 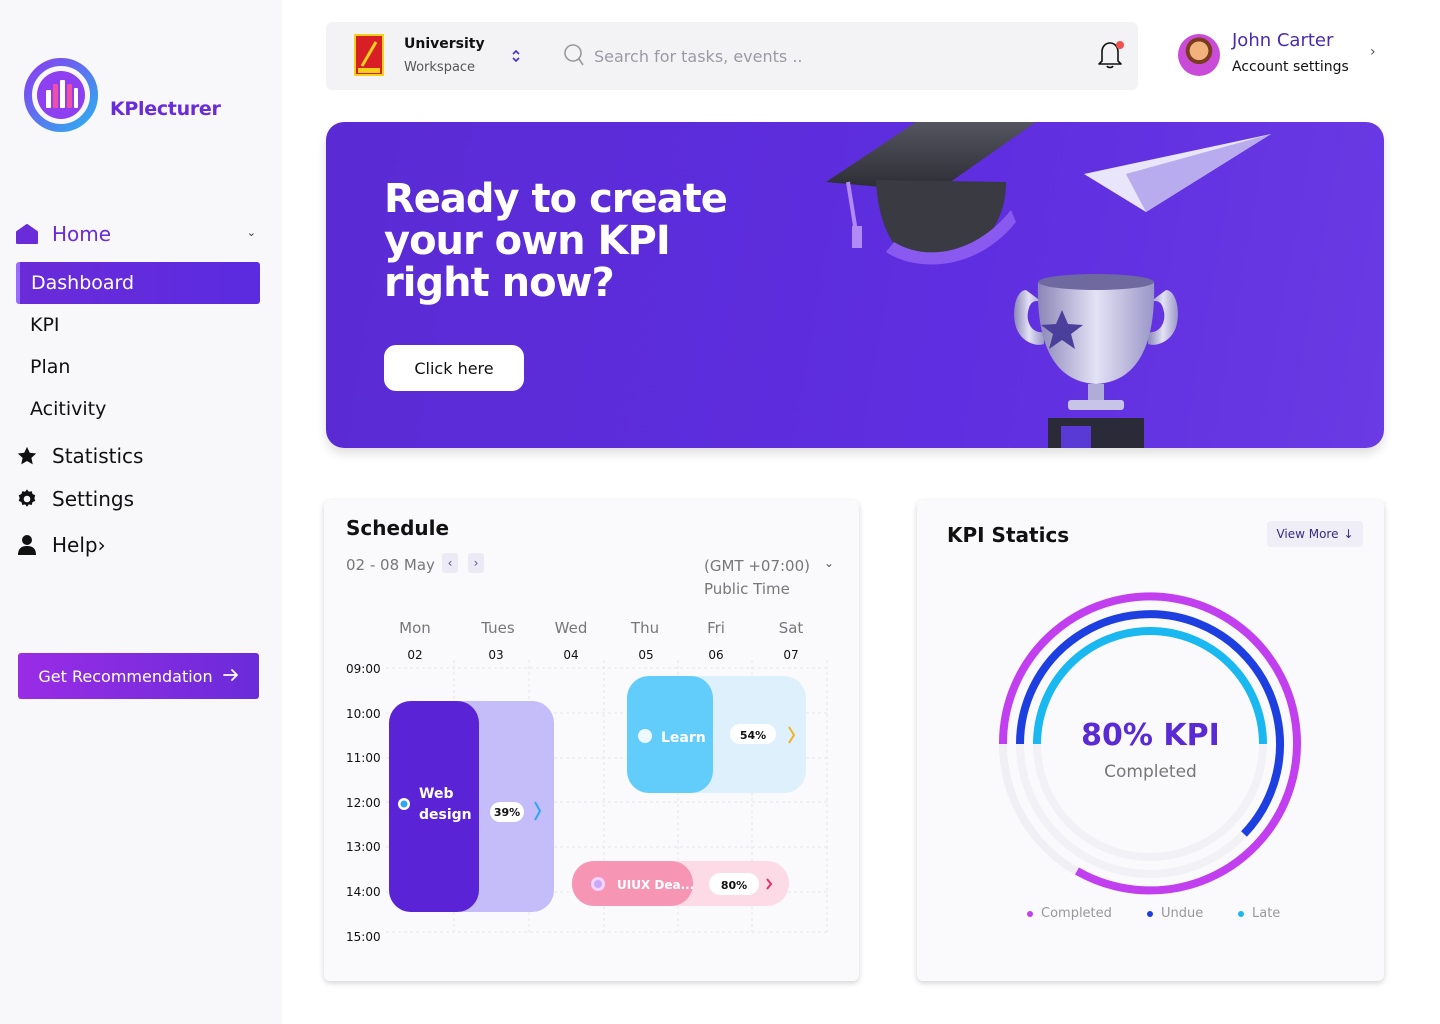 I want to click on chevron-down-icon: ⌄, so click(x=251, y=232).